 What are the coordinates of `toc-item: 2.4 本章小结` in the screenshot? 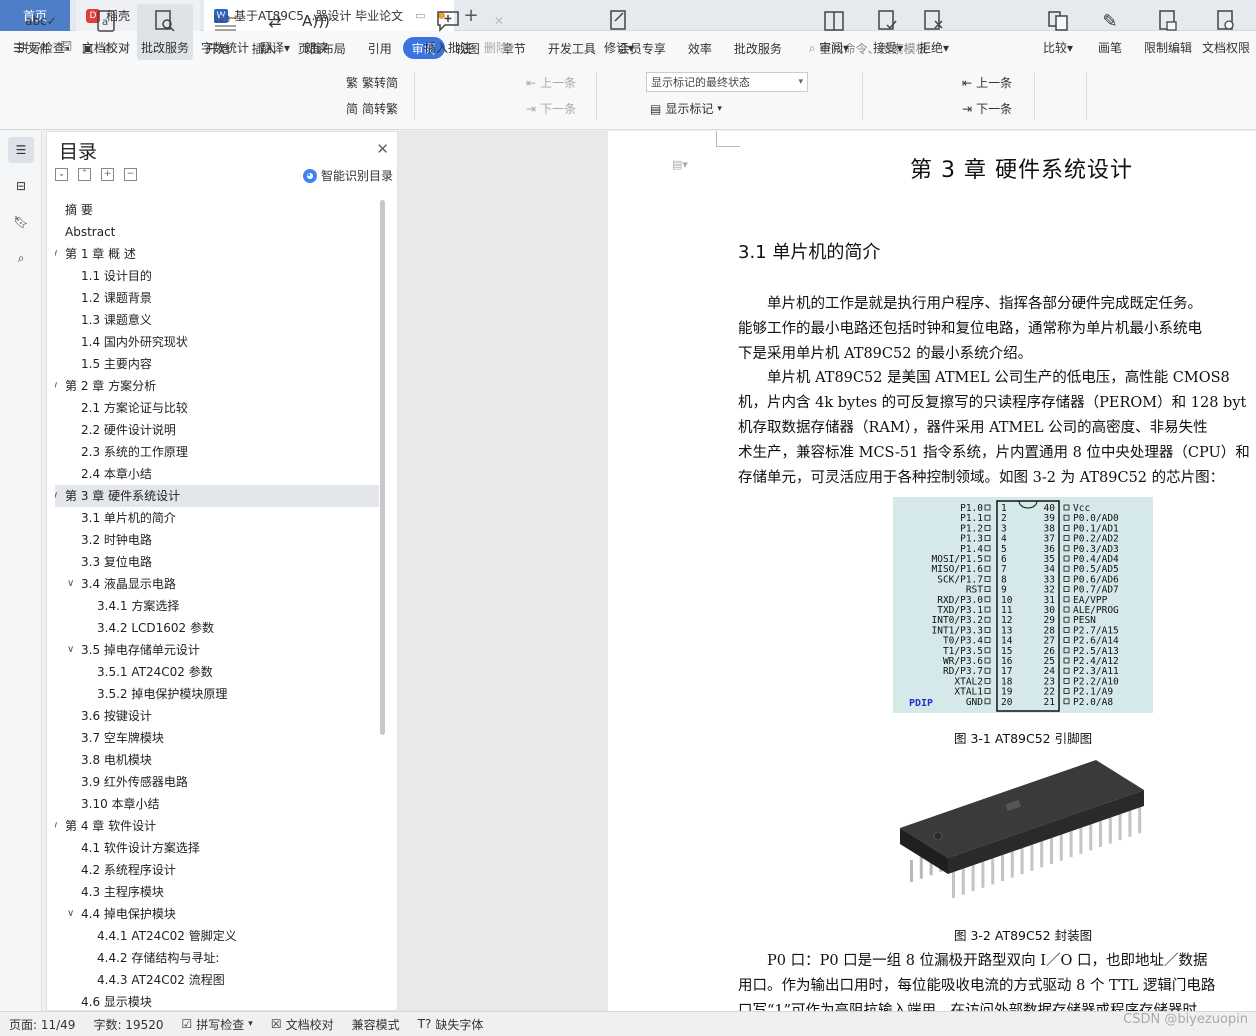 It's located at (217, 474).